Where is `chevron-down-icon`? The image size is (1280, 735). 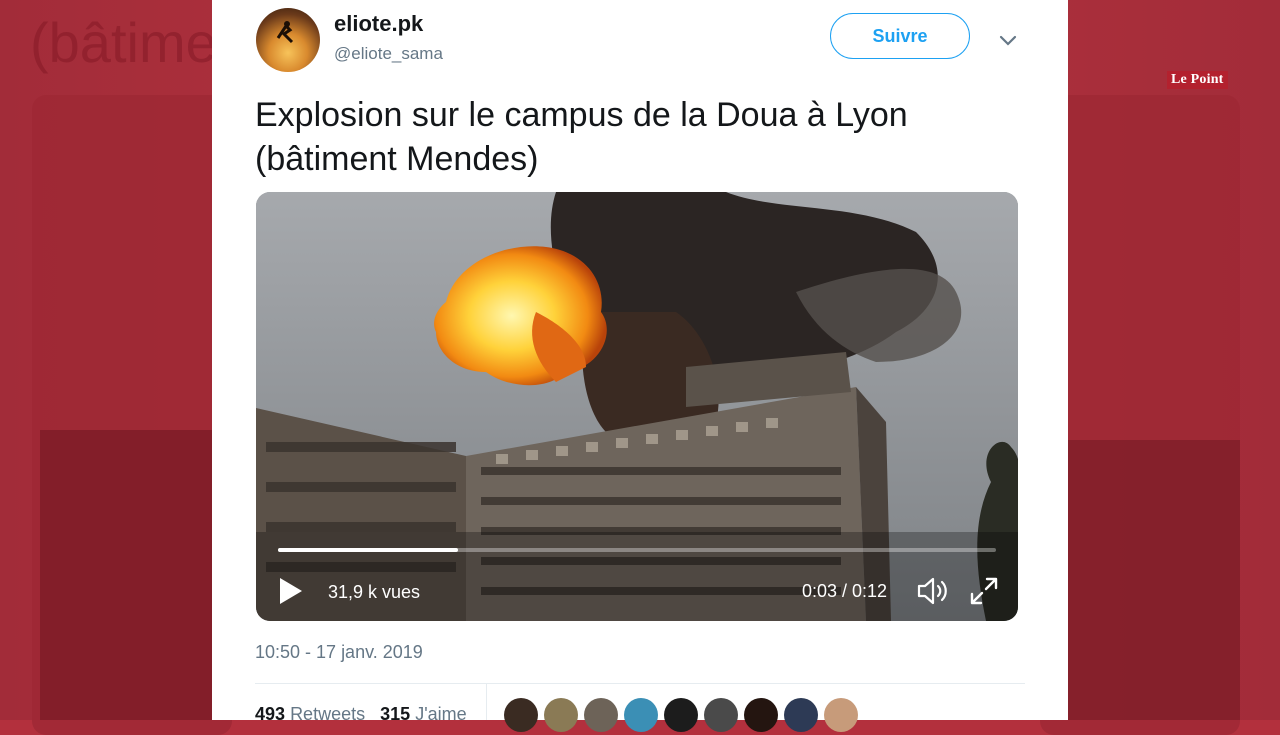 chevron-down-icon is located at coordinates (1008, 40).